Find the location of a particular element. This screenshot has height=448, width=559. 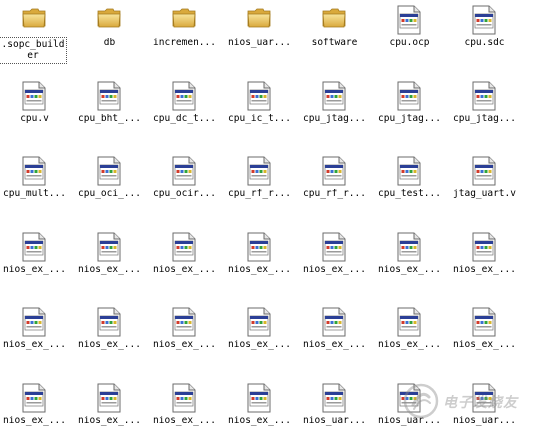

folder-item: software is located at coordinates (334, 35).